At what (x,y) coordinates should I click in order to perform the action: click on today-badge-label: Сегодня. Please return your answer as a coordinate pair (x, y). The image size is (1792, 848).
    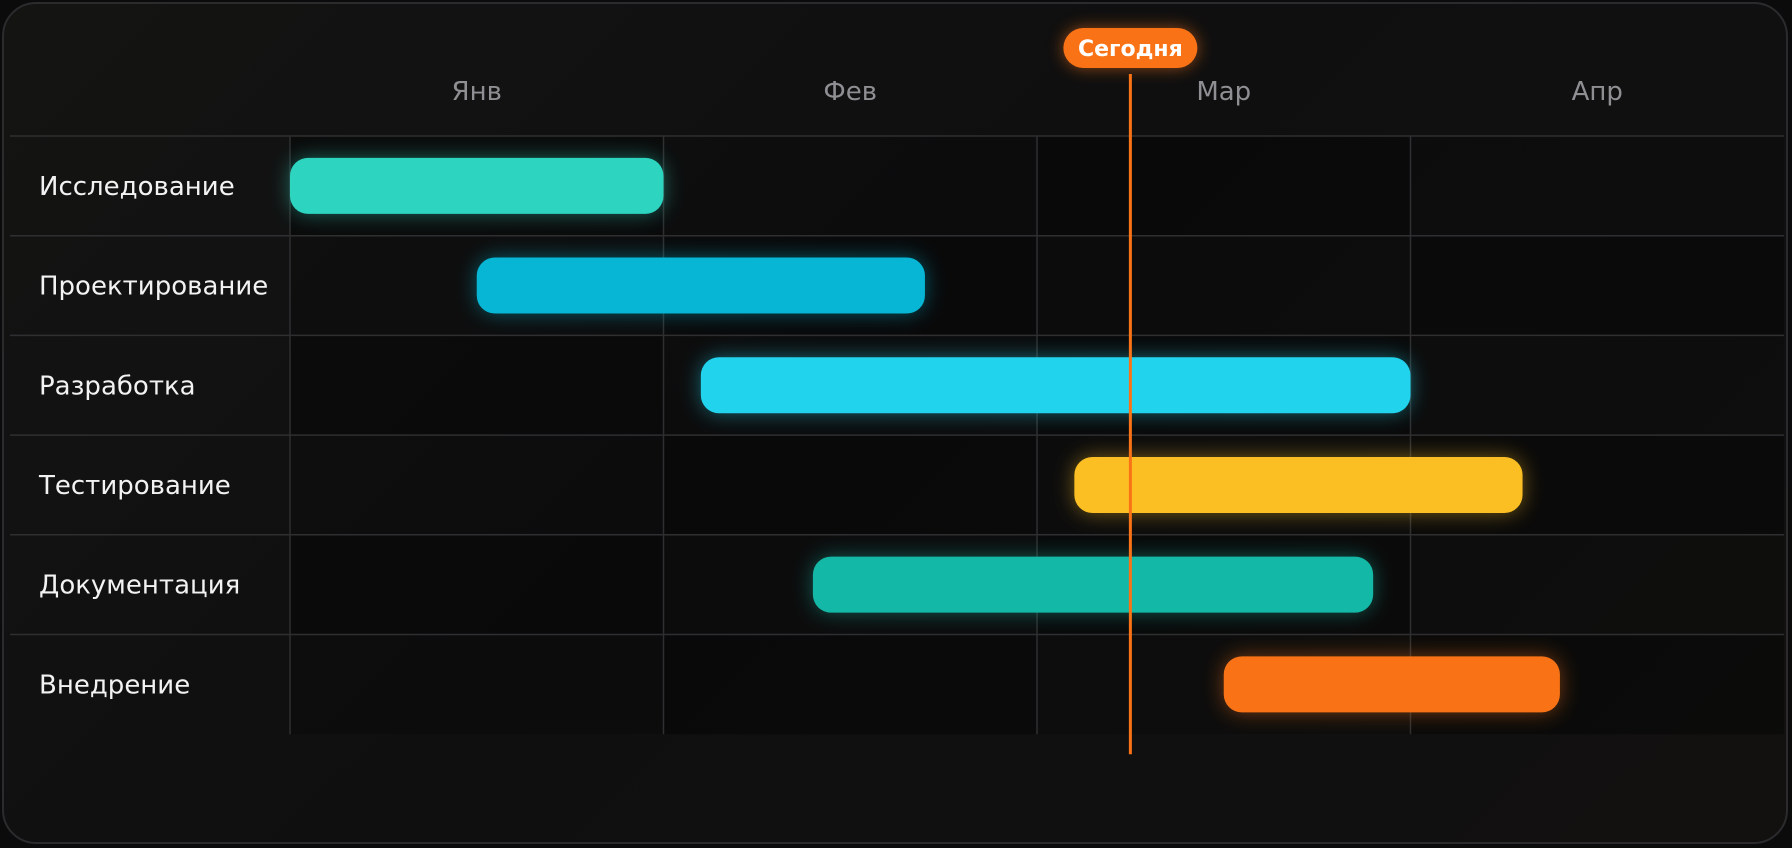
    Looking at the image, I should click on (1130, 49).